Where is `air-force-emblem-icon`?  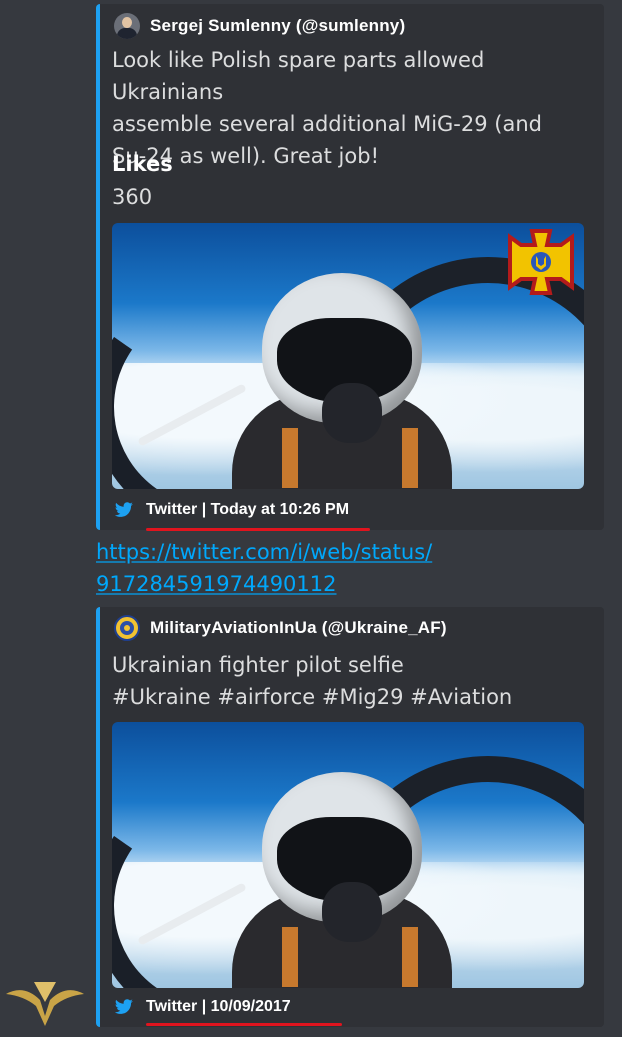
air-force-emblem-icon is located at coordinates (127, 628).